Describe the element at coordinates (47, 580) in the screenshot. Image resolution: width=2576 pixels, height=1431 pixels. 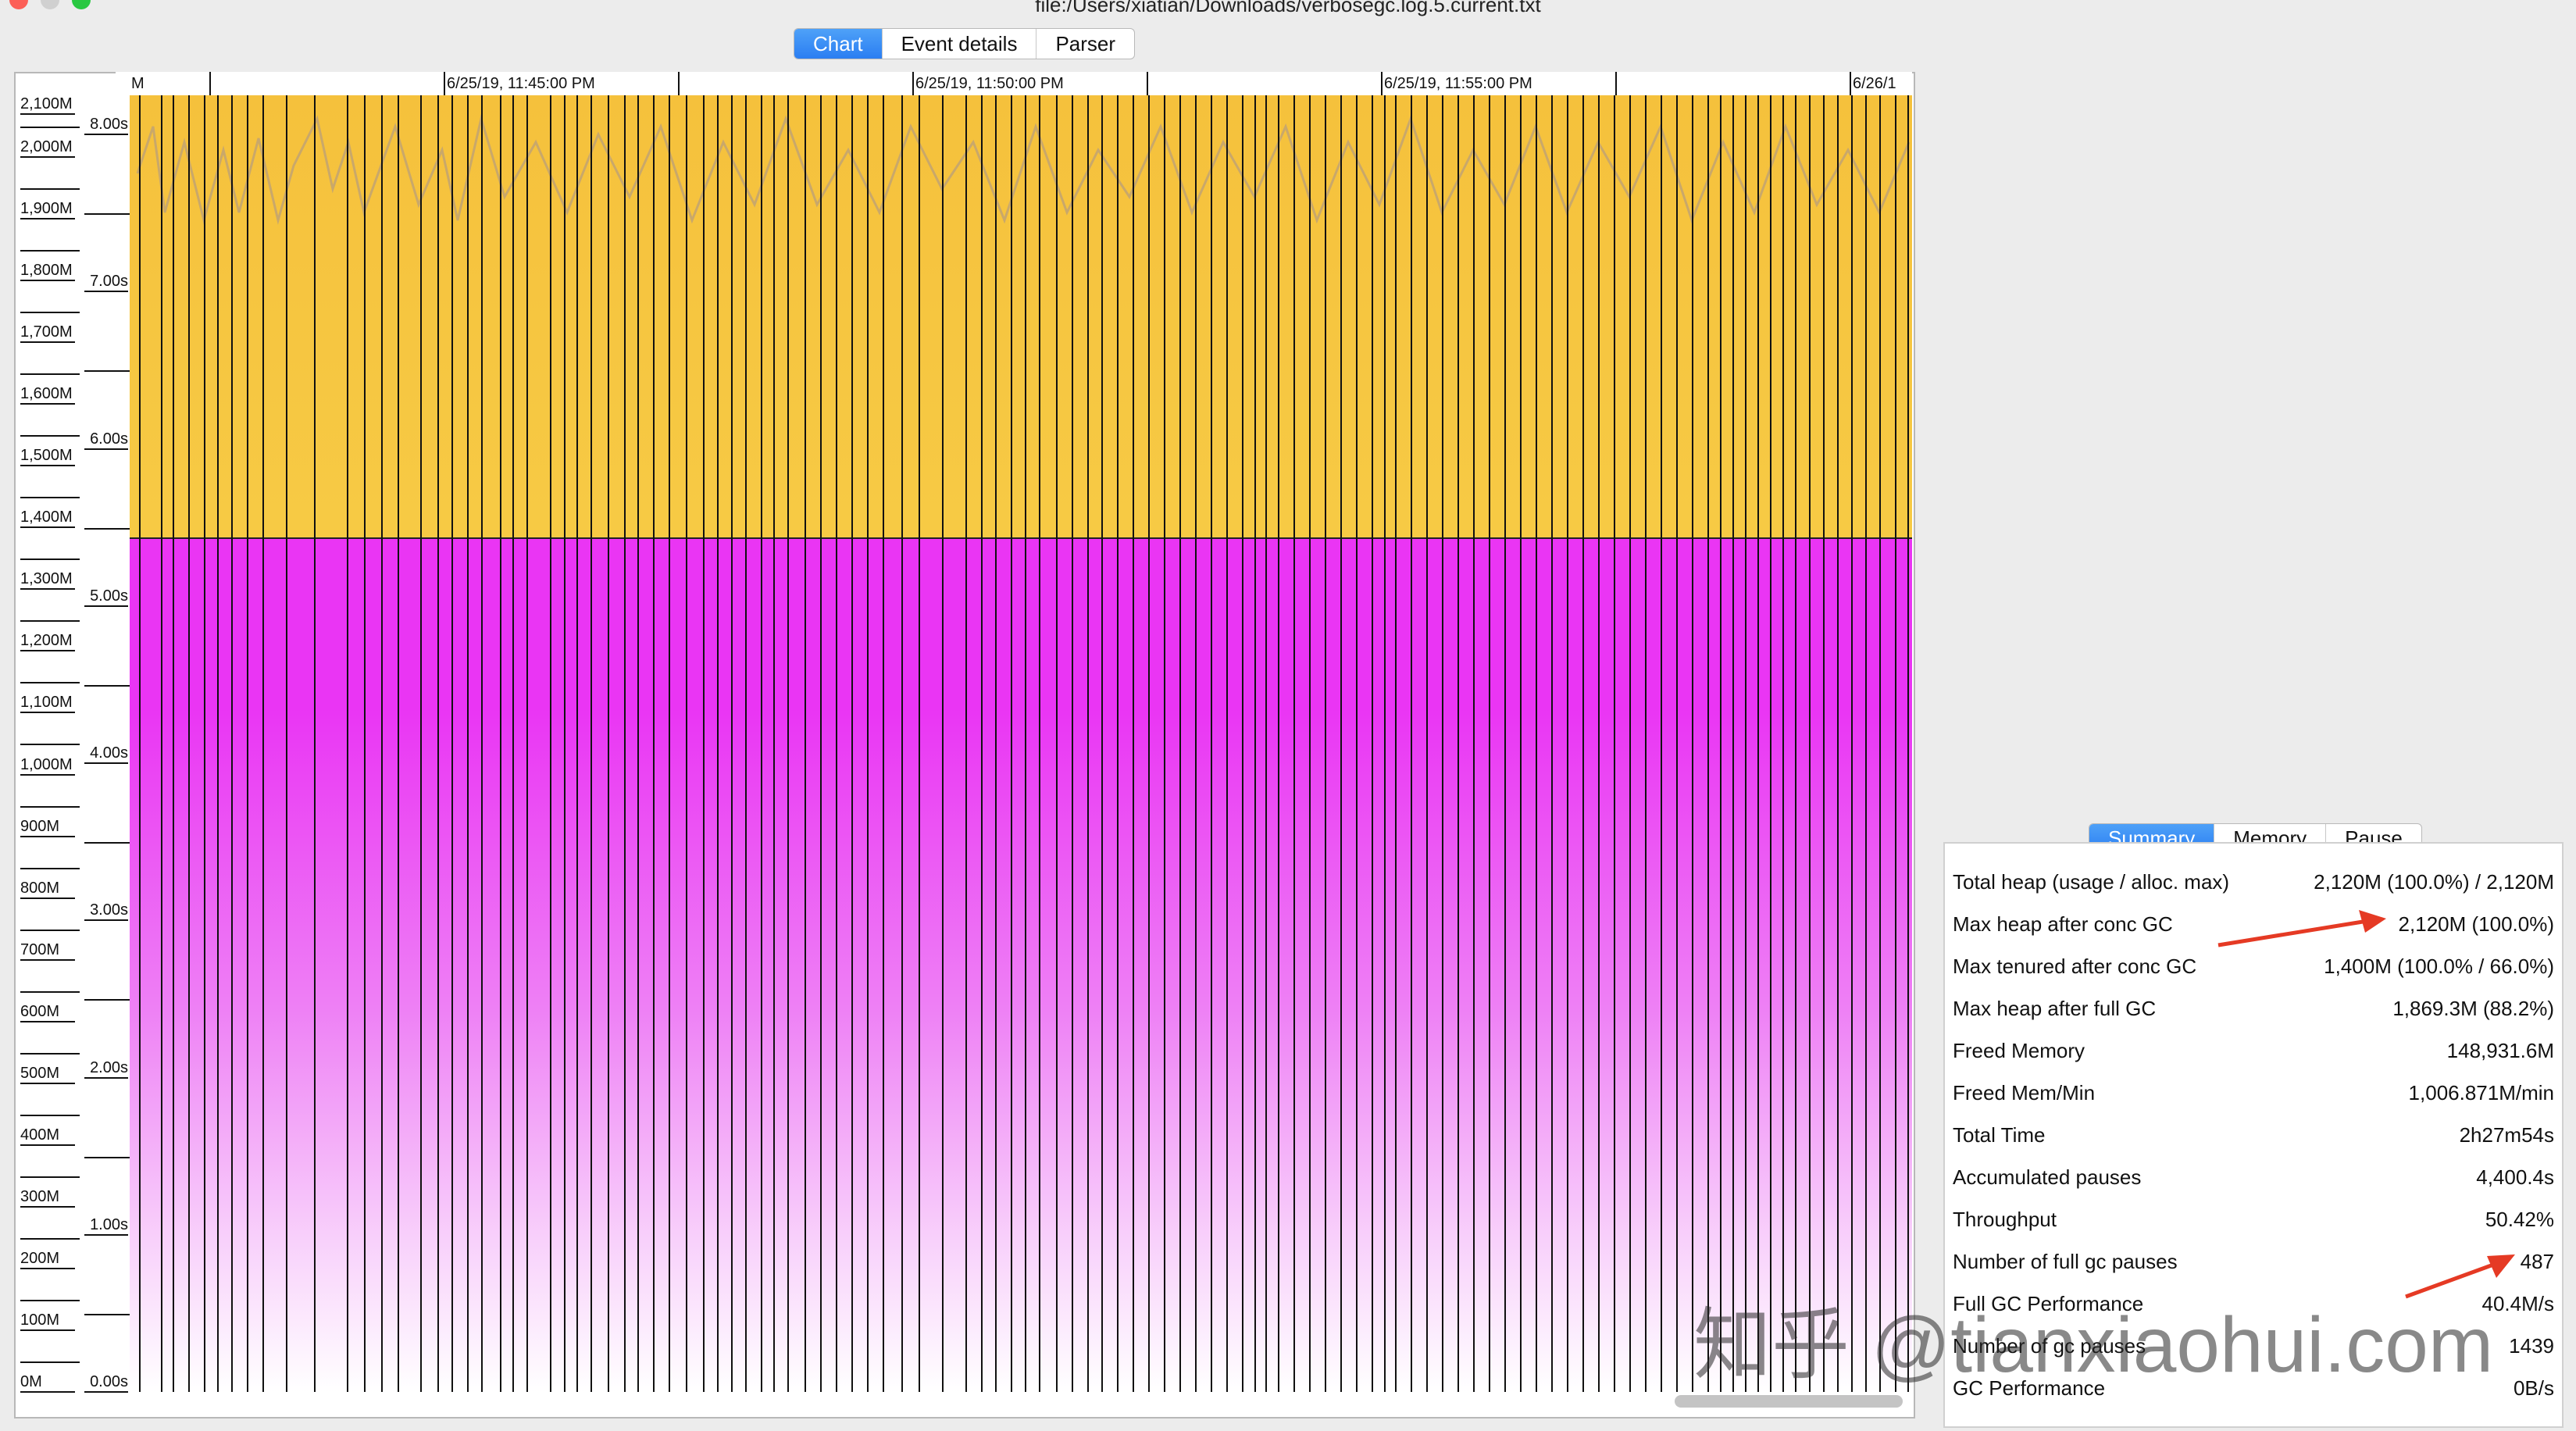
I see `memory-axis-label: 1,300M` at that location.